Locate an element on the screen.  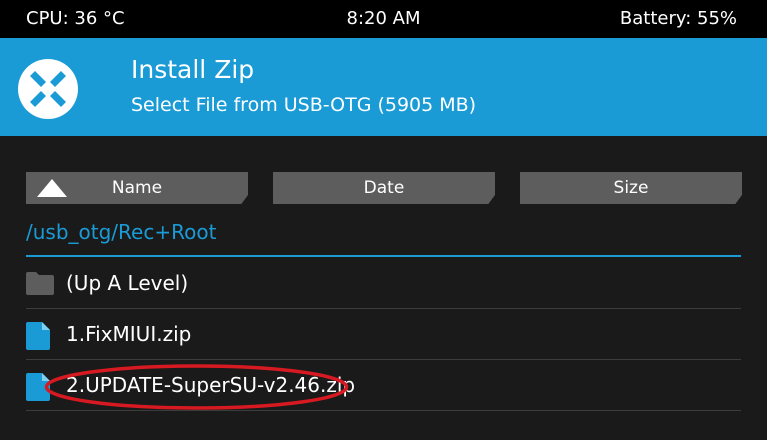
folder-icon is located at coordinates (40, 283).